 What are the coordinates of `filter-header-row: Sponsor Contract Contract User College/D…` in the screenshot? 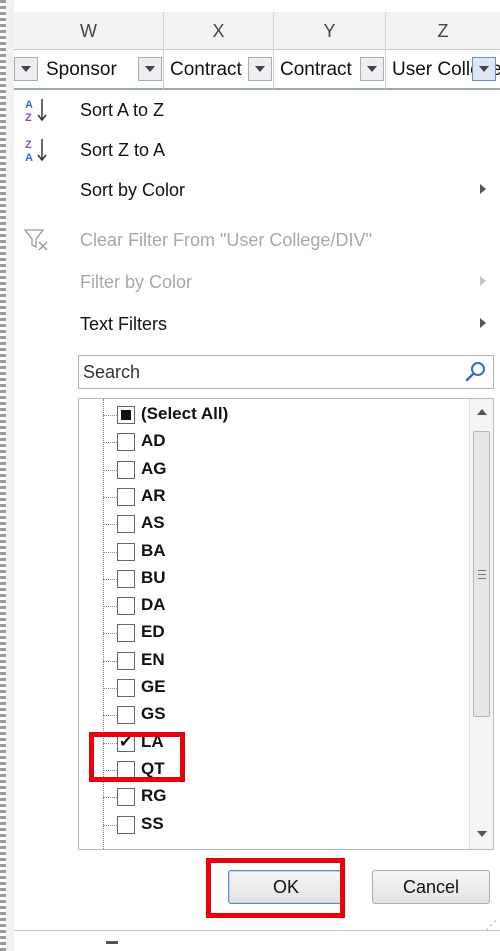 It's located at (257, 70).